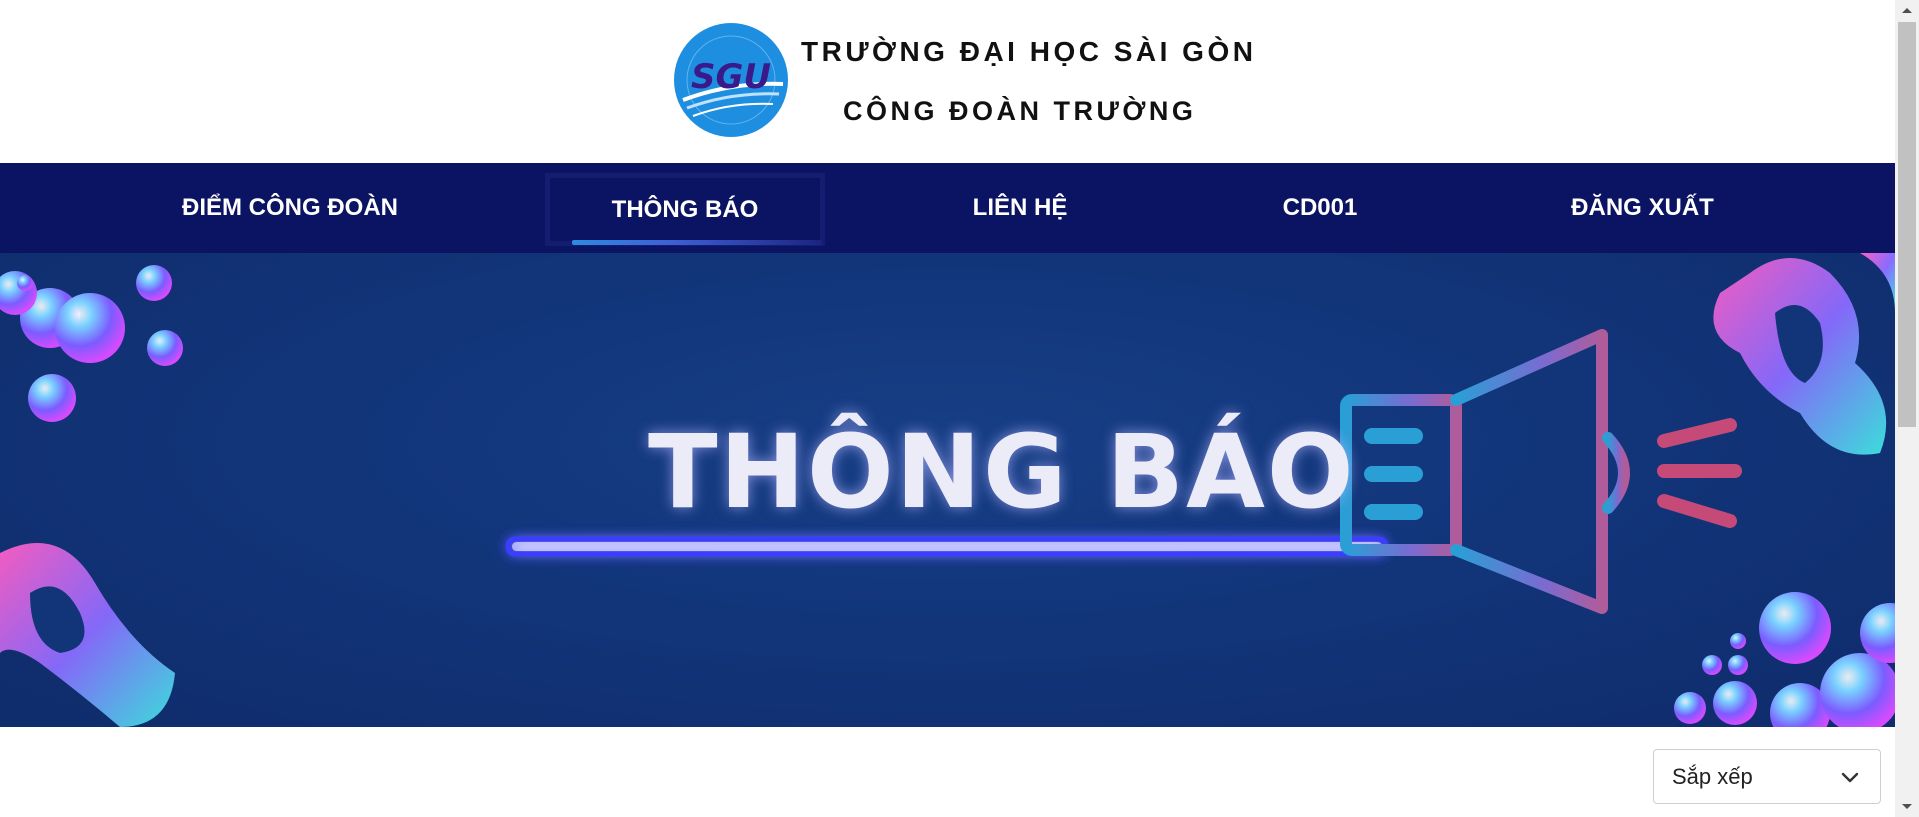 This screenshot has height=817, width=1919. Describe the element at coordinates (1907, 807) in the screenshot. I see `scroll-down-arrow-icon` at that location.